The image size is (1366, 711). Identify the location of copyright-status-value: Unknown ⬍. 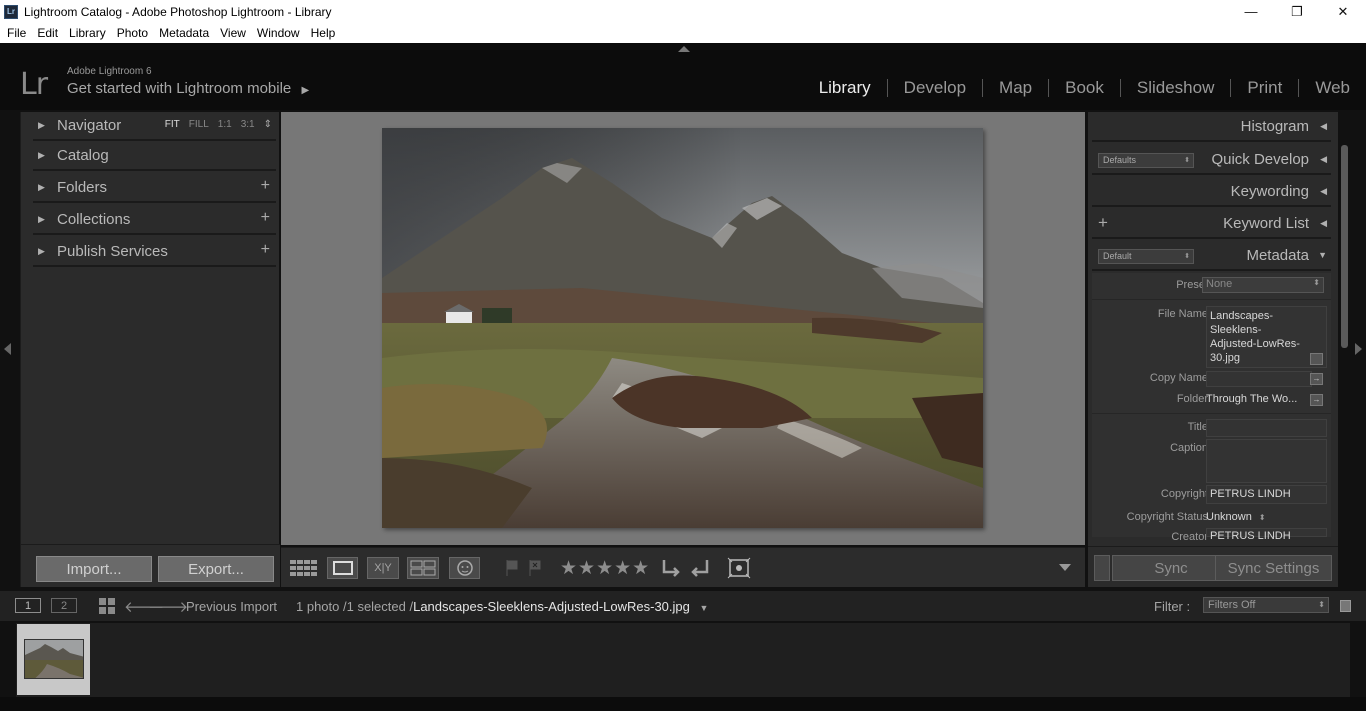
(1236, 517).